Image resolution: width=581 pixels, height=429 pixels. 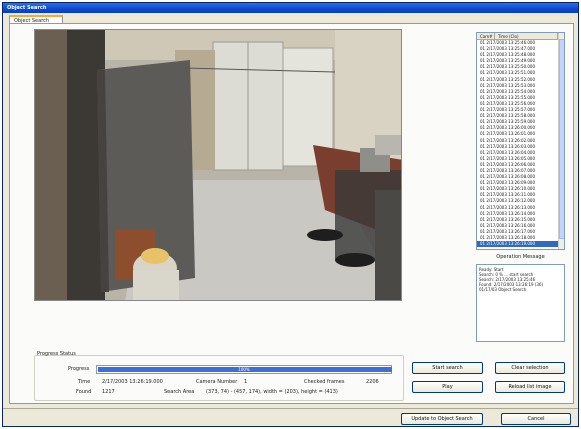 What do you see at coordinates (442, 419) in the screenshot?
I see `update-object-search-button: Update to Object Search` at bounding box center [442, 419].